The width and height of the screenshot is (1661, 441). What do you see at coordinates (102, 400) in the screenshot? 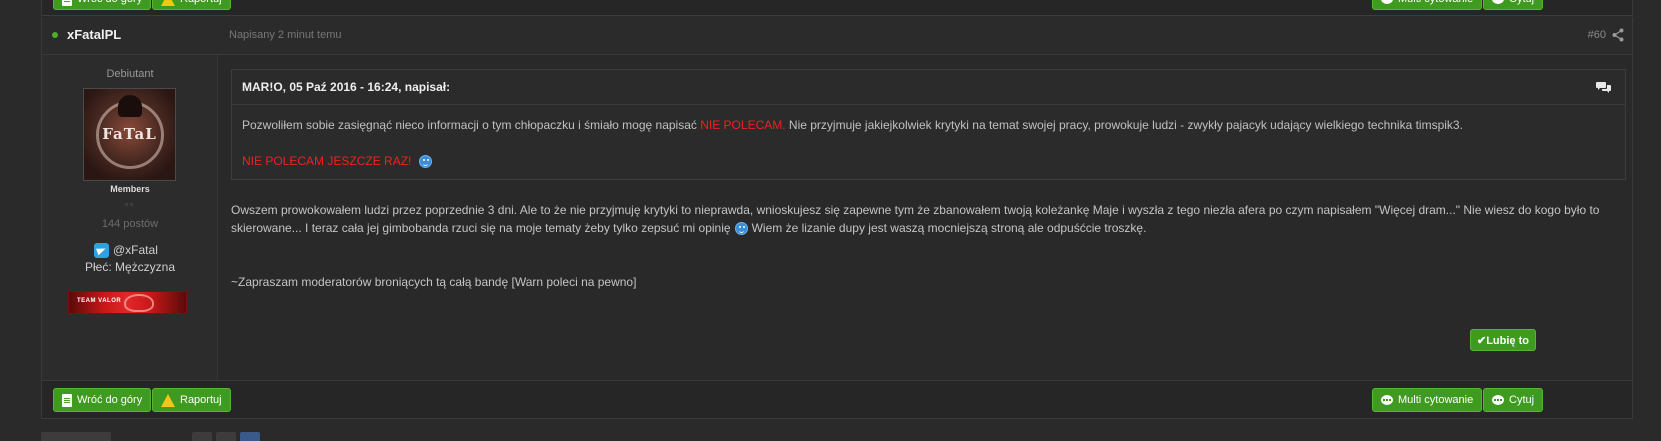
I see `back-to-top-button: Wróć do góry` at bounding box center [102, 400].